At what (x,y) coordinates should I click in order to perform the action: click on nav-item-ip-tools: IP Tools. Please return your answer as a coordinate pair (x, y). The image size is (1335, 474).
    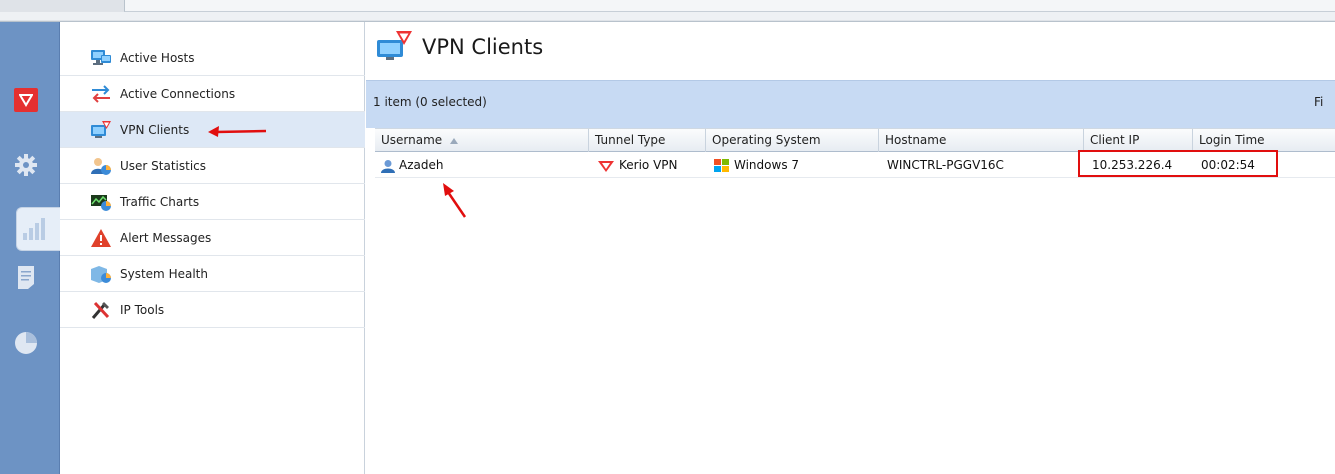
    Looking at the image, I should click on (212, 310).